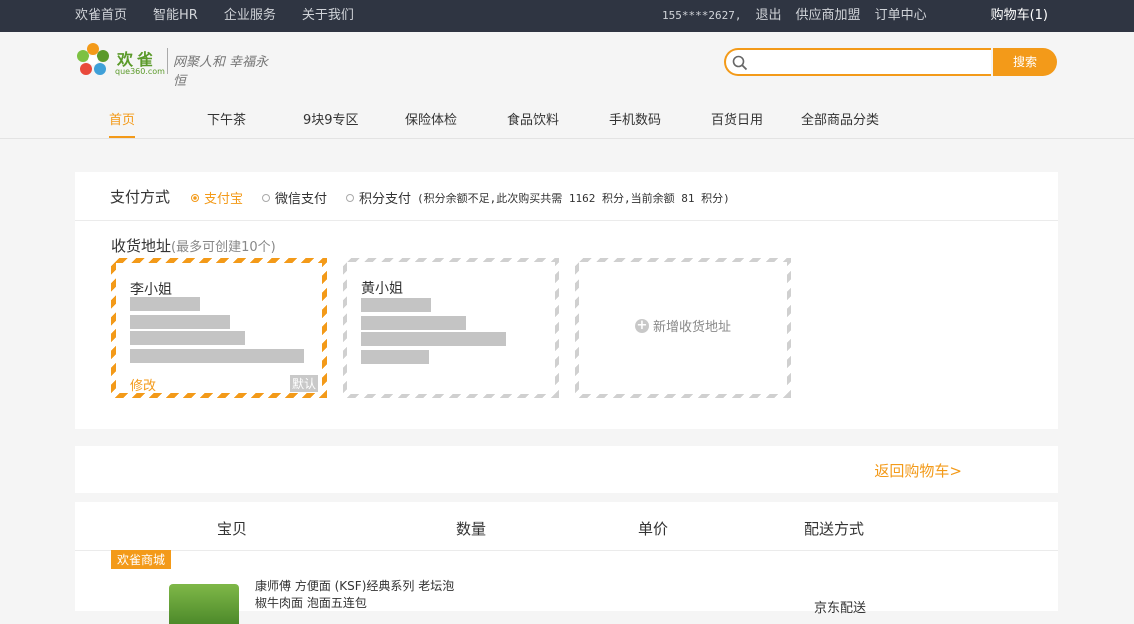  Describe the element at coordinates (223, 247) in the screenshot. I see `address-subtitle: (最多可创建10个)` at that location.